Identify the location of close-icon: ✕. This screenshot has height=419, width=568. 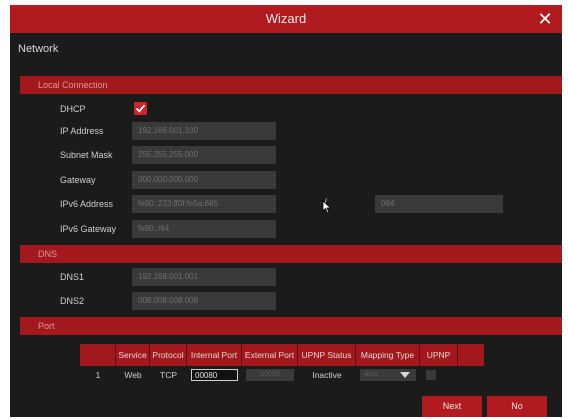
(545, 19).